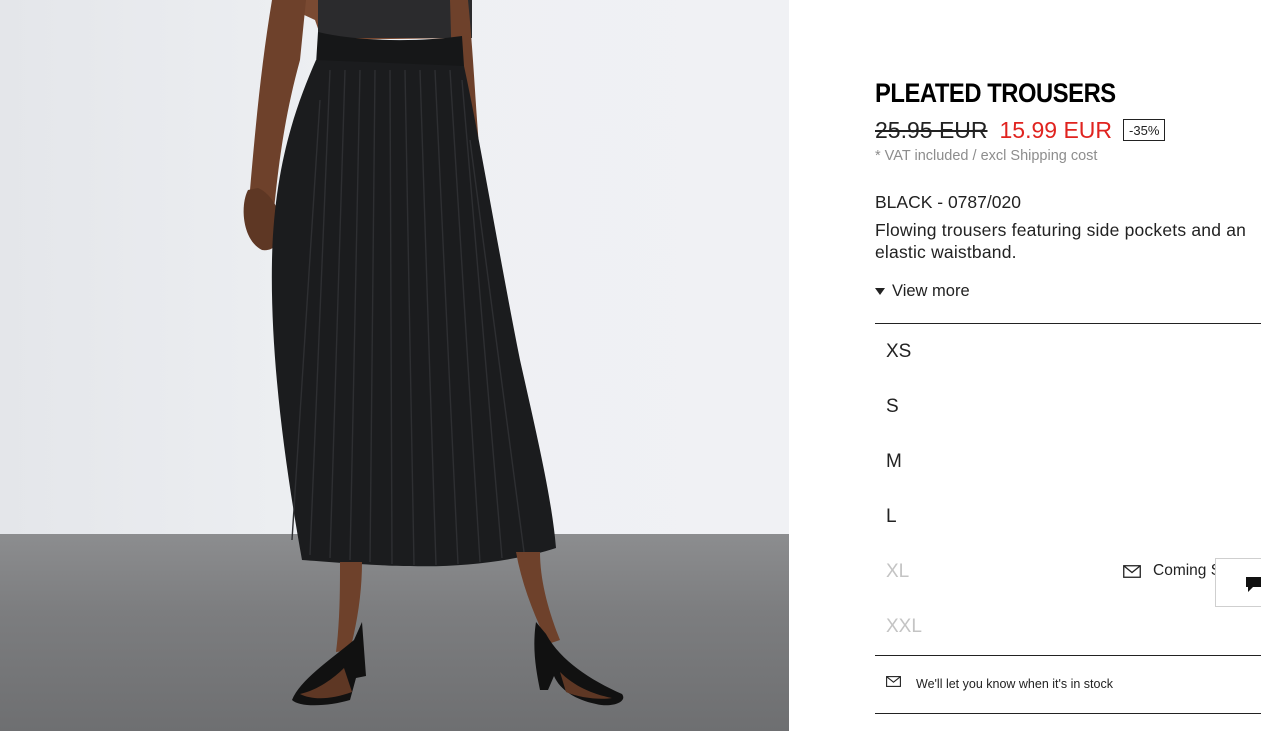 This screenshot has height=731, width=1261. Describe the element at coordinates (880, 291) in the screenshot. I see `caret-down-icon` at that location.